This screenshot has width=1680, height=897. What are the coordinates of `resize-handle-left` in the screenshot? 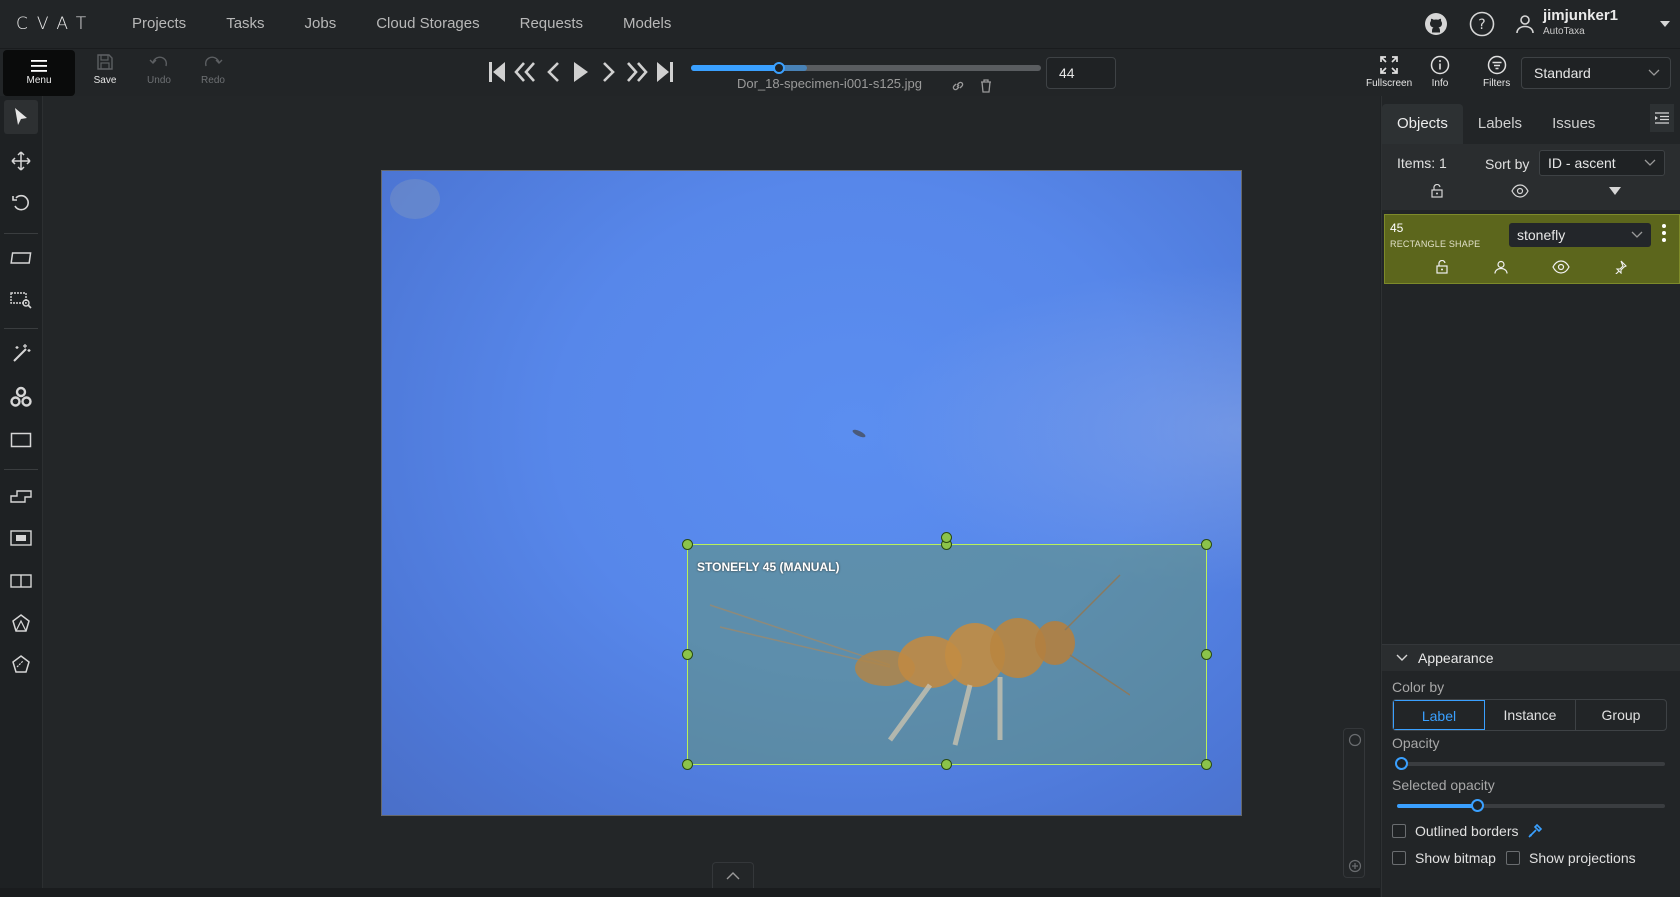 It's located at (687, 654).